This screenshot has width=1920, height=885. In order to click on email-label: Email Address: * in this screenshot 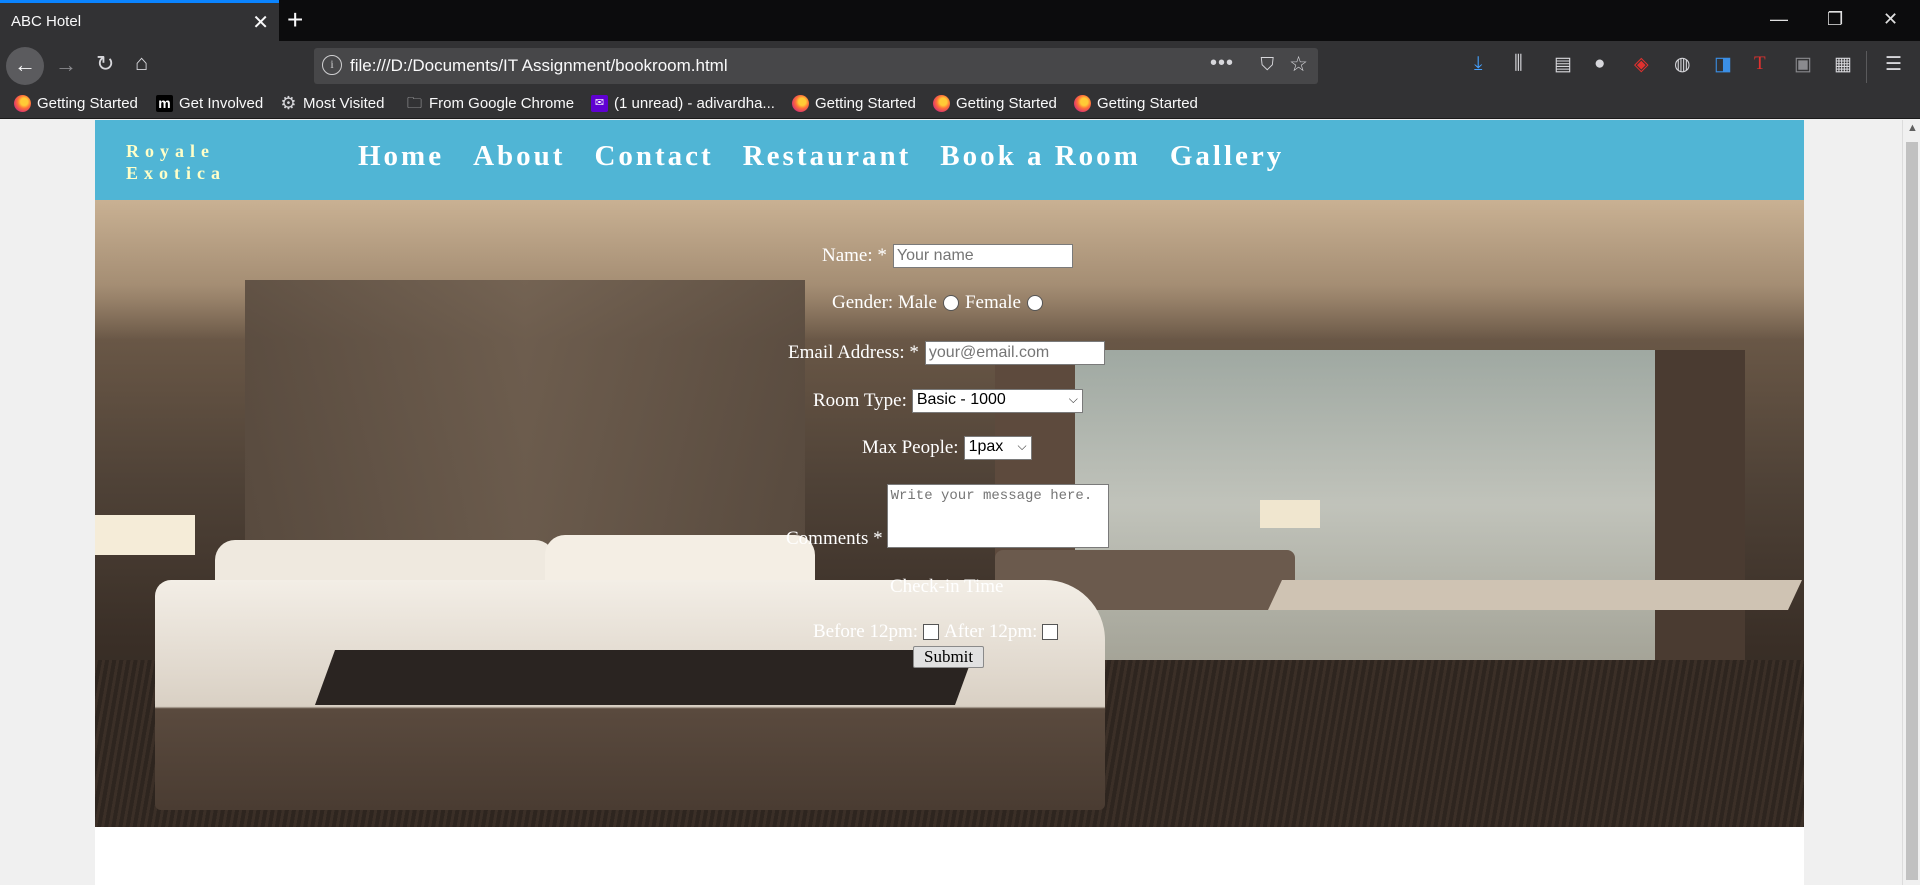, I will do `click(853, 352)`.